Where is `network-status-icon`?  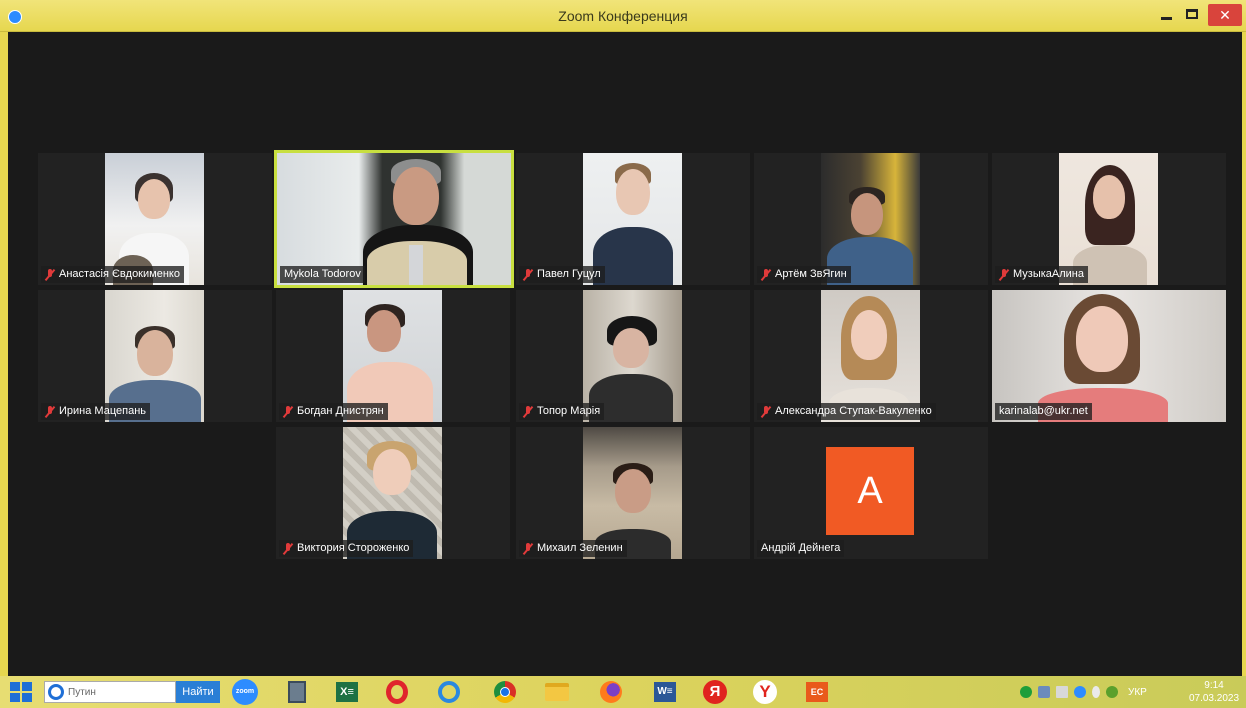
network-status-icon is located at coordinates (1026, 692).